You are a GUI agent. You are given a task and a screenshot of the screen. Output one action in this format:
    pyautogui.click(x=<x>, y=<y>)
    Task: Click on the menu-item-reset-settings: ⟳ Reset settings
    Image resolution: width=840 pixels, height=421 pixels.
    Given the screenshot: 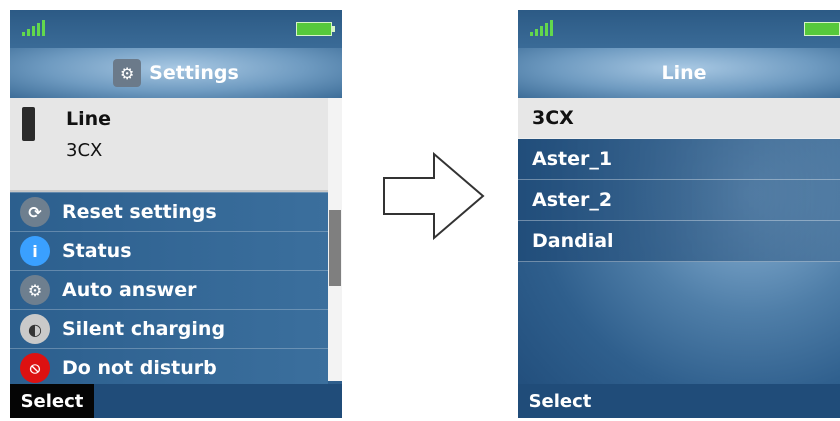 What is the action you would take?
    pyautogui.click(x=169, y=211)
    